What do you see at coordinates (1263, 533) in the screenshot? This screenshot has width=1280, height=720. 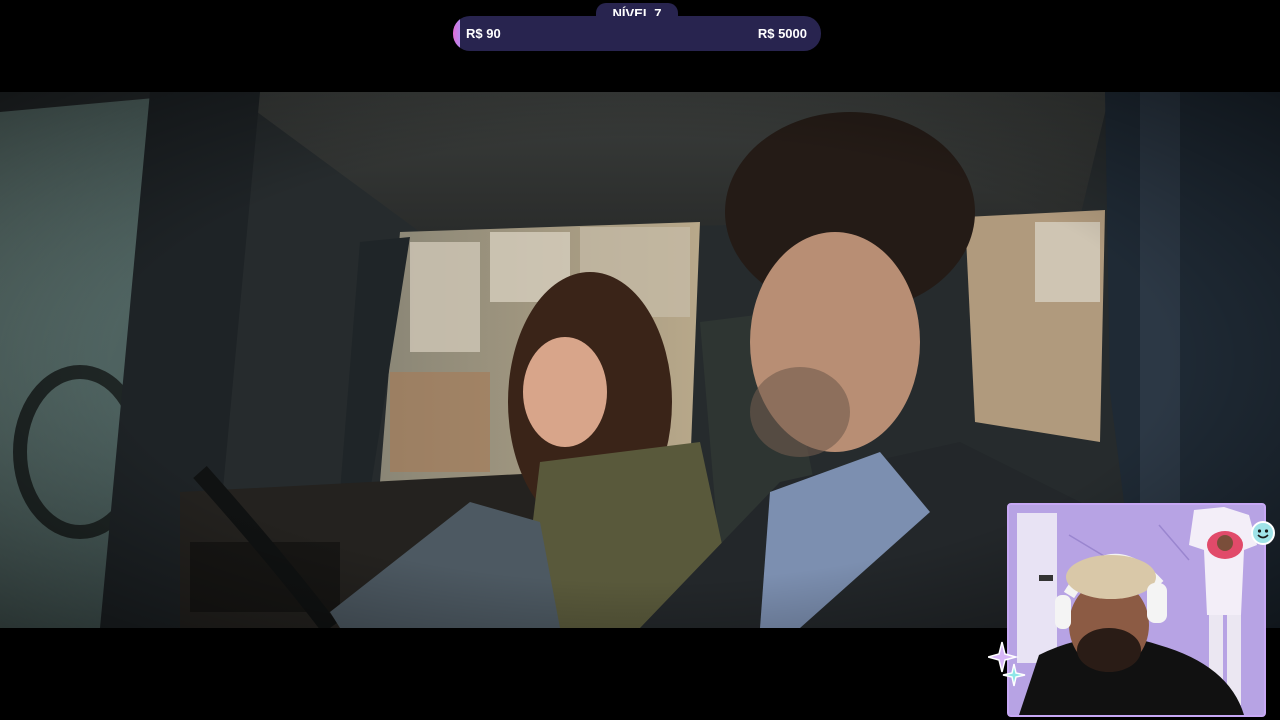 I see `smiley-badge-icon` at bounding box center [1263, 533].